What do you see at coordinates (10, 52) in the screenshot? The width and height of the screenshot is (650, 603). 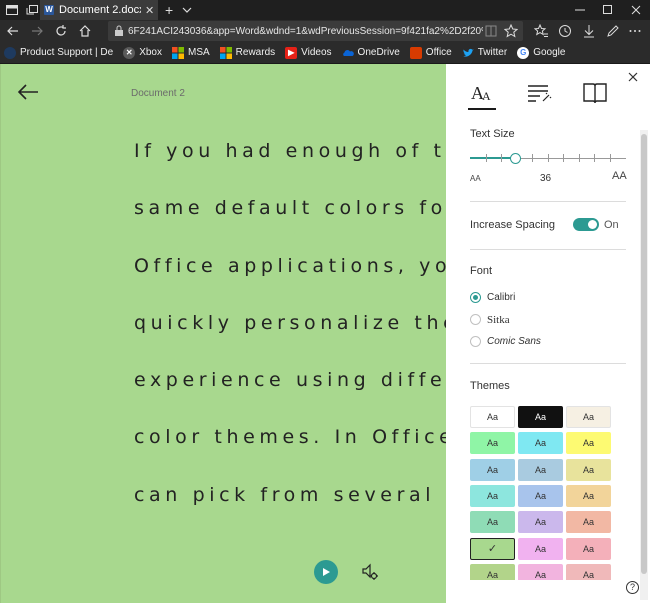 I see `circle-icon` at bounding box center [10, 52].